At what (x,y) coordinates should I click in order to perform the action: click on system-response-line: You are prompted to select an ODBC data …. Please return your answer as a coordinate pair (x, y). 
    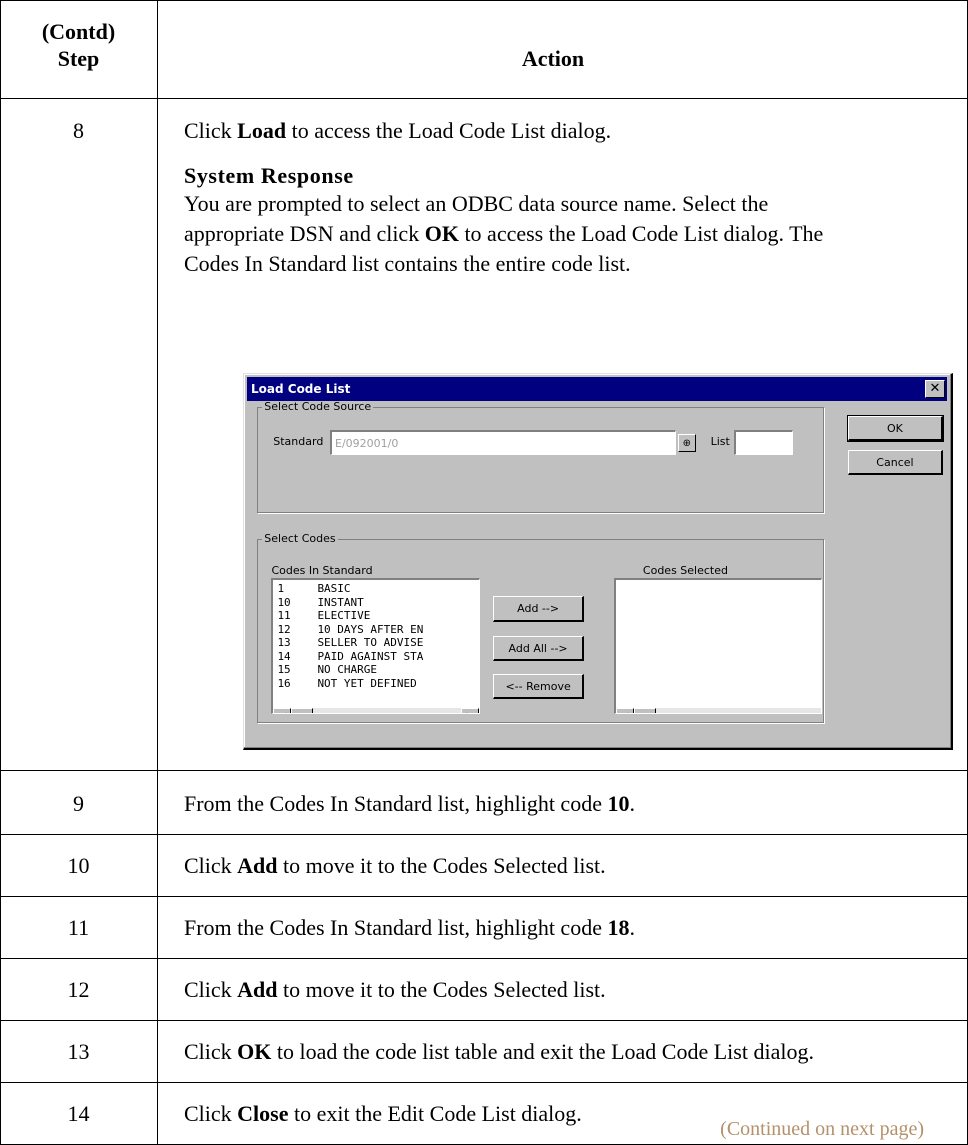
    Looking at the image, I should click on (476, 203).